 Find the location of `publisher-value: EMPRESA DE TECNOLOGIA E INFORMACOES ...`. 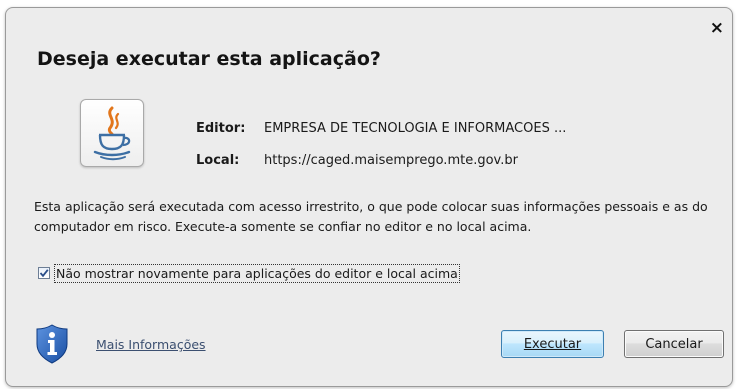

publisher-value: EMPRESA DE TECNOLOGIA E INFORMACOES ... is located at coordinates (415, 128).